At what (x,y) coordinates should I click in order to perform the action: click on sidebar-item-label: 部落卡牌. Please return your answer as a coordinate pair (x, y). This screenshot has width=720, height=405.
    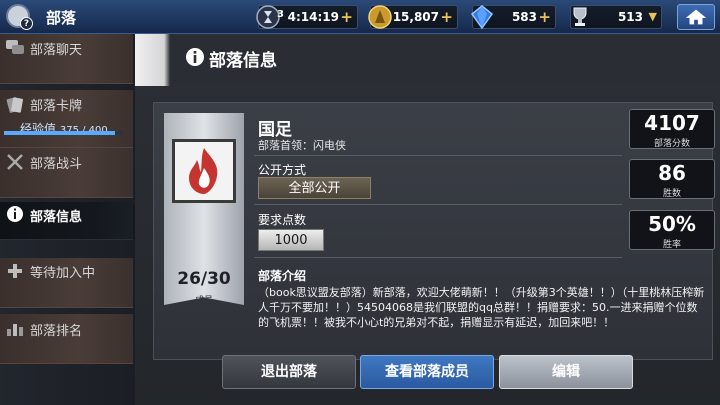
    Looking at the image, I should click on (56, 106).